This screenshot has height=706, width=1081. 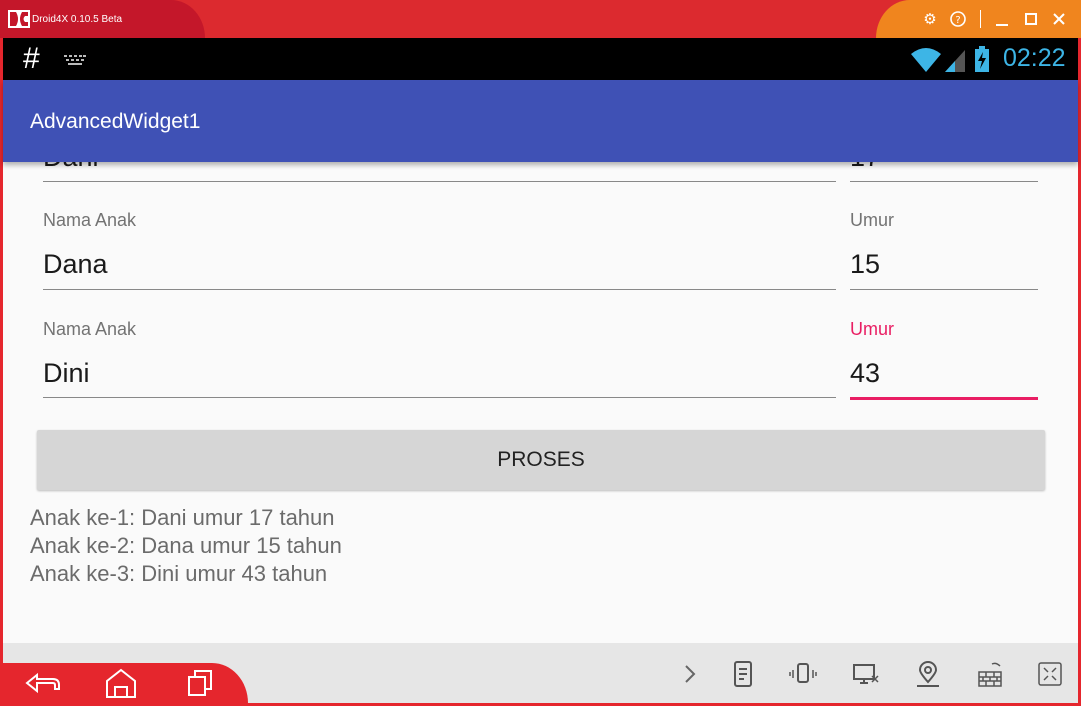 I want to click on screen-icon, so click(x=866, y=674).